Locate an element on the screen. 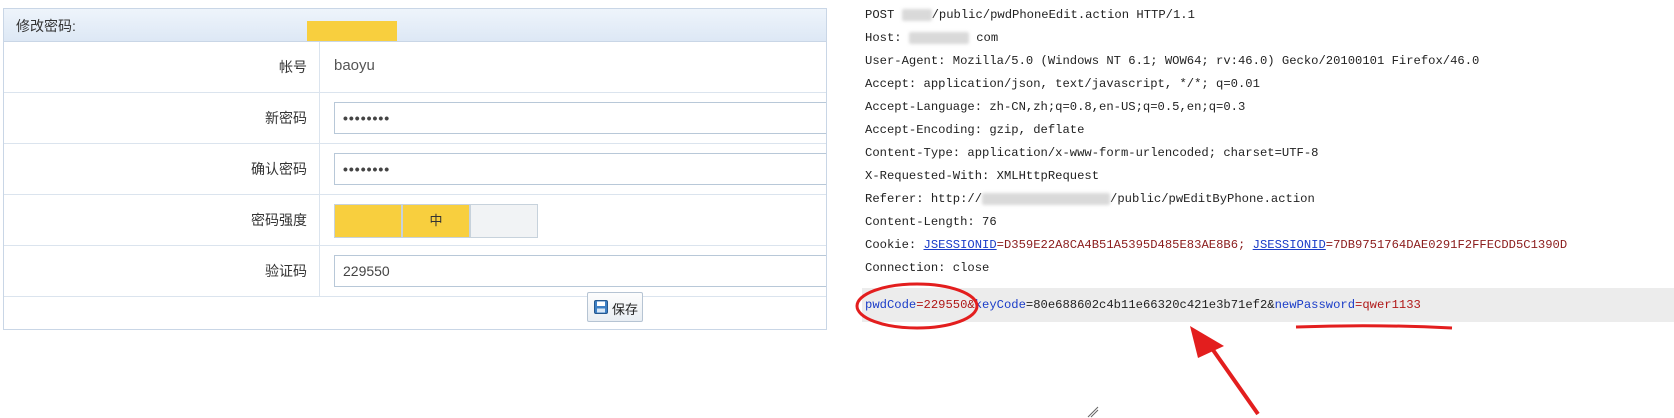 This screenshot has height=418, width=1674. save-row: 保存 is located at coordinates (415, 310).